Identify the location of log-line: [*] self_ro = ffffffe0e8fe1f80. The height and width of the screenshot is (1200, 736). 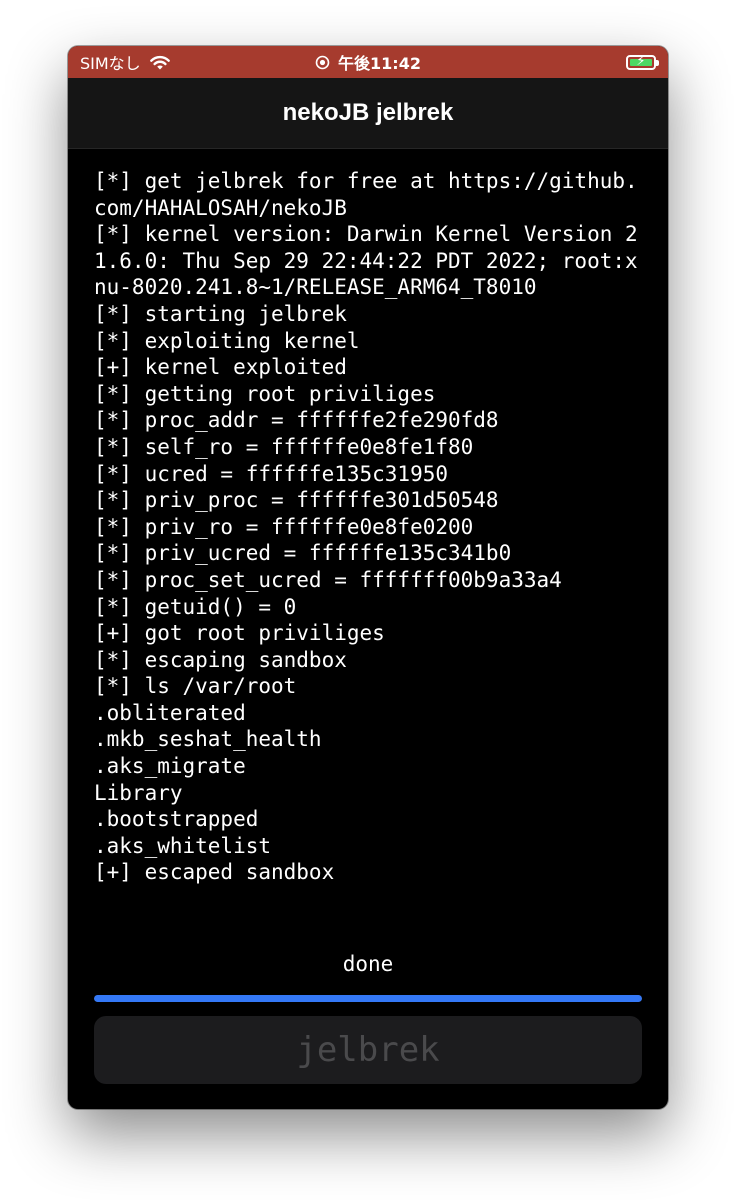
(284, 446).